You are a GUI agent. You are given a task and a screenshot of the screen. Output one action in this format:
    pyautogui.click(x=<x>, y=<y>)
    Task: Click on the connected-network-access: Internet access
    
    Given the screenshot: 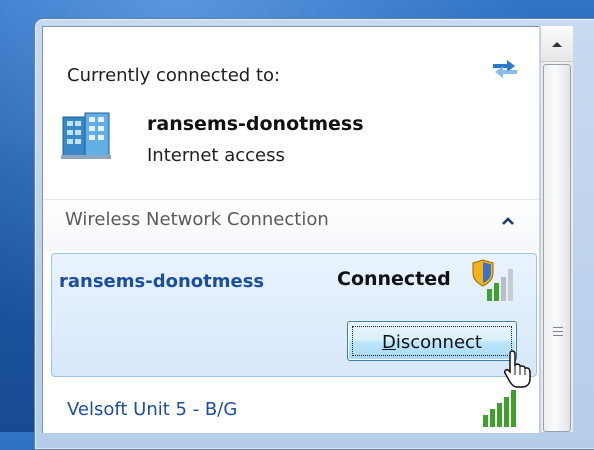 What is the action you would take?
    pyautogui.click(x=216, y=155)
    